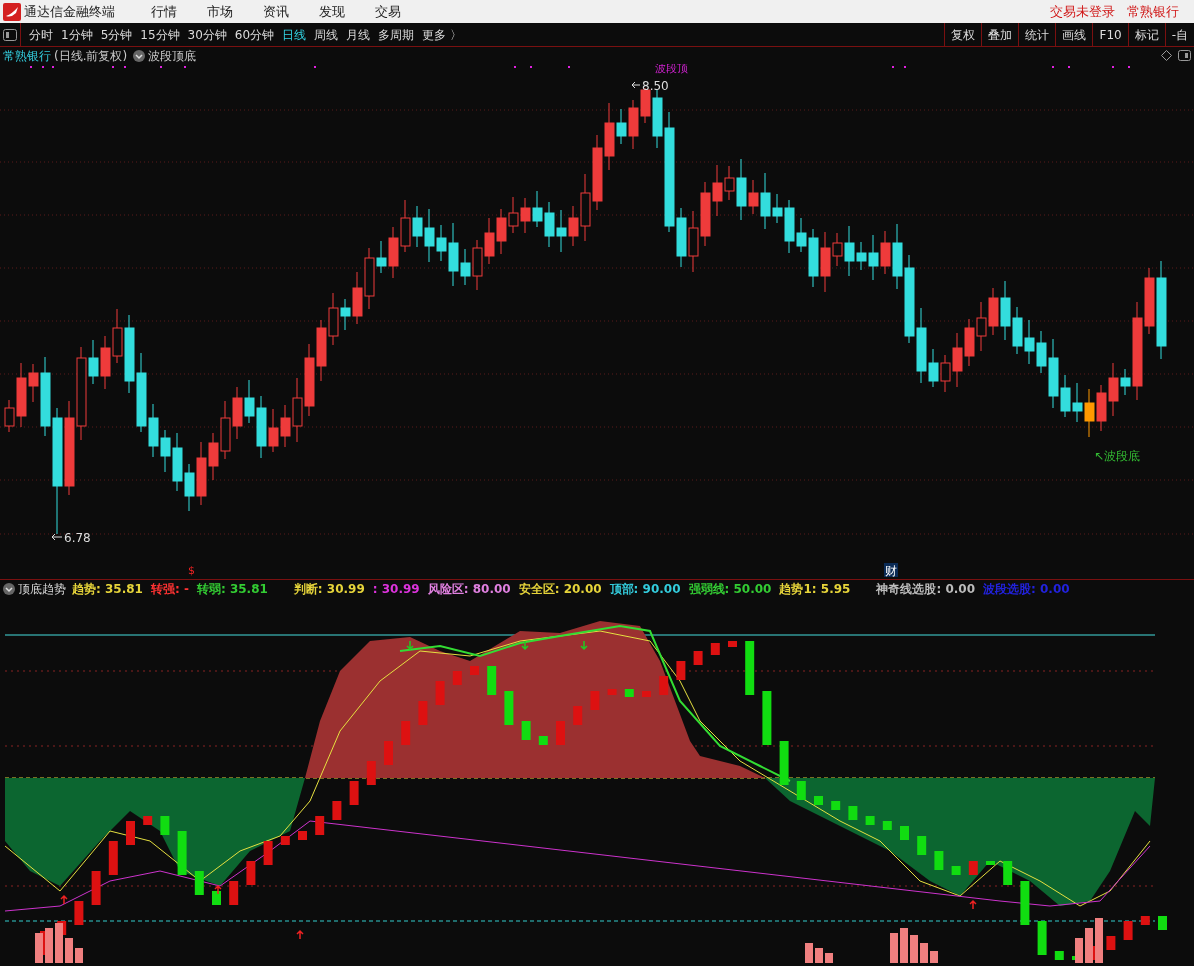 This screenshot has height=966, width=1194. Describe the element at coordinates (1082, 11) in the screenshot. I see `status-link: 交易未登录` at that location.